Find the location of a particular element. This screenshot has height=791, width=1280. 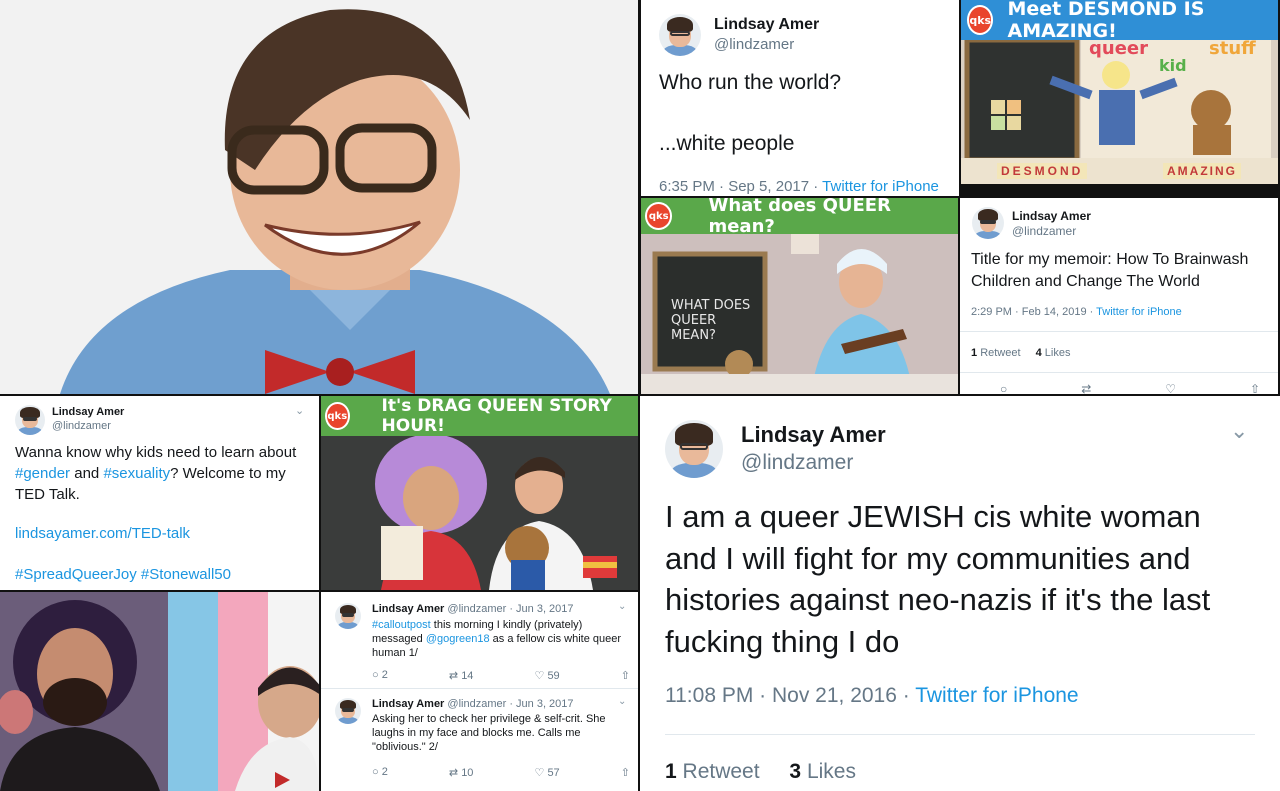

like-button: ♡ 57 is located at coordinates (547, 772).